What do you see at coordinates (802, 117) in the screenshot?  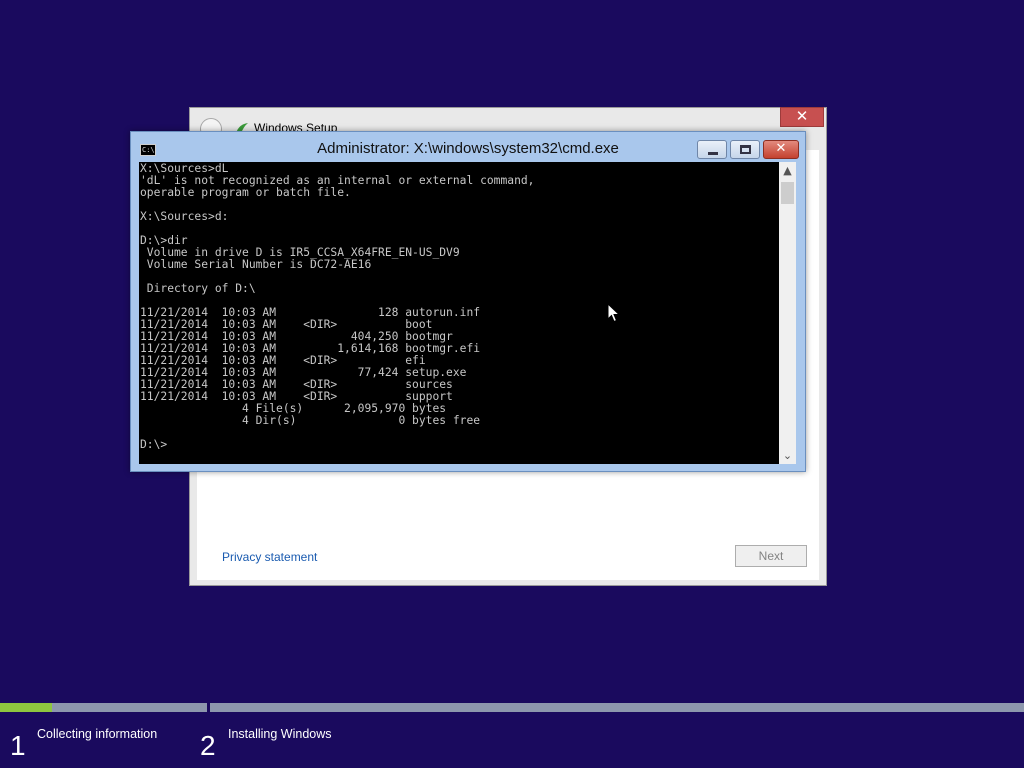 I see `setup-close-button: ✕` at bounding box center [802, 117].